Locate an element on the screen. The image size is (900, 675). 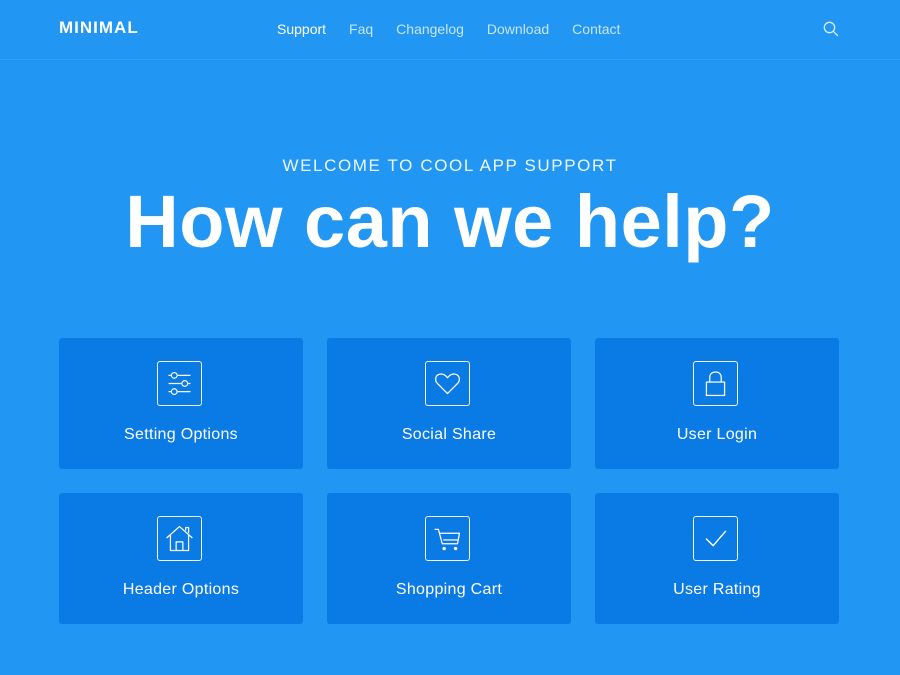
card-shopping-cart: Shopping Cart is located at coordinates (449, 558).